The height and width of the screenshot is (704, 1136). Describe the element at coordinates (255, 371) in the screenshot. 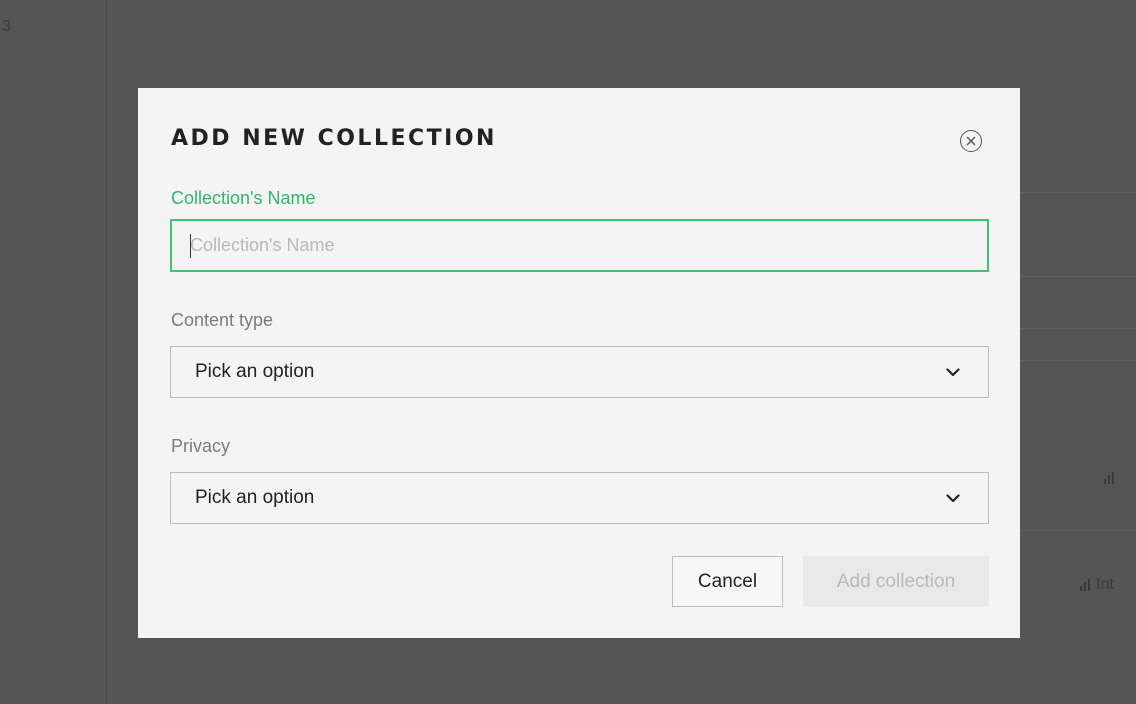

I see `content-type-selected-value: Pick an option` at that location.